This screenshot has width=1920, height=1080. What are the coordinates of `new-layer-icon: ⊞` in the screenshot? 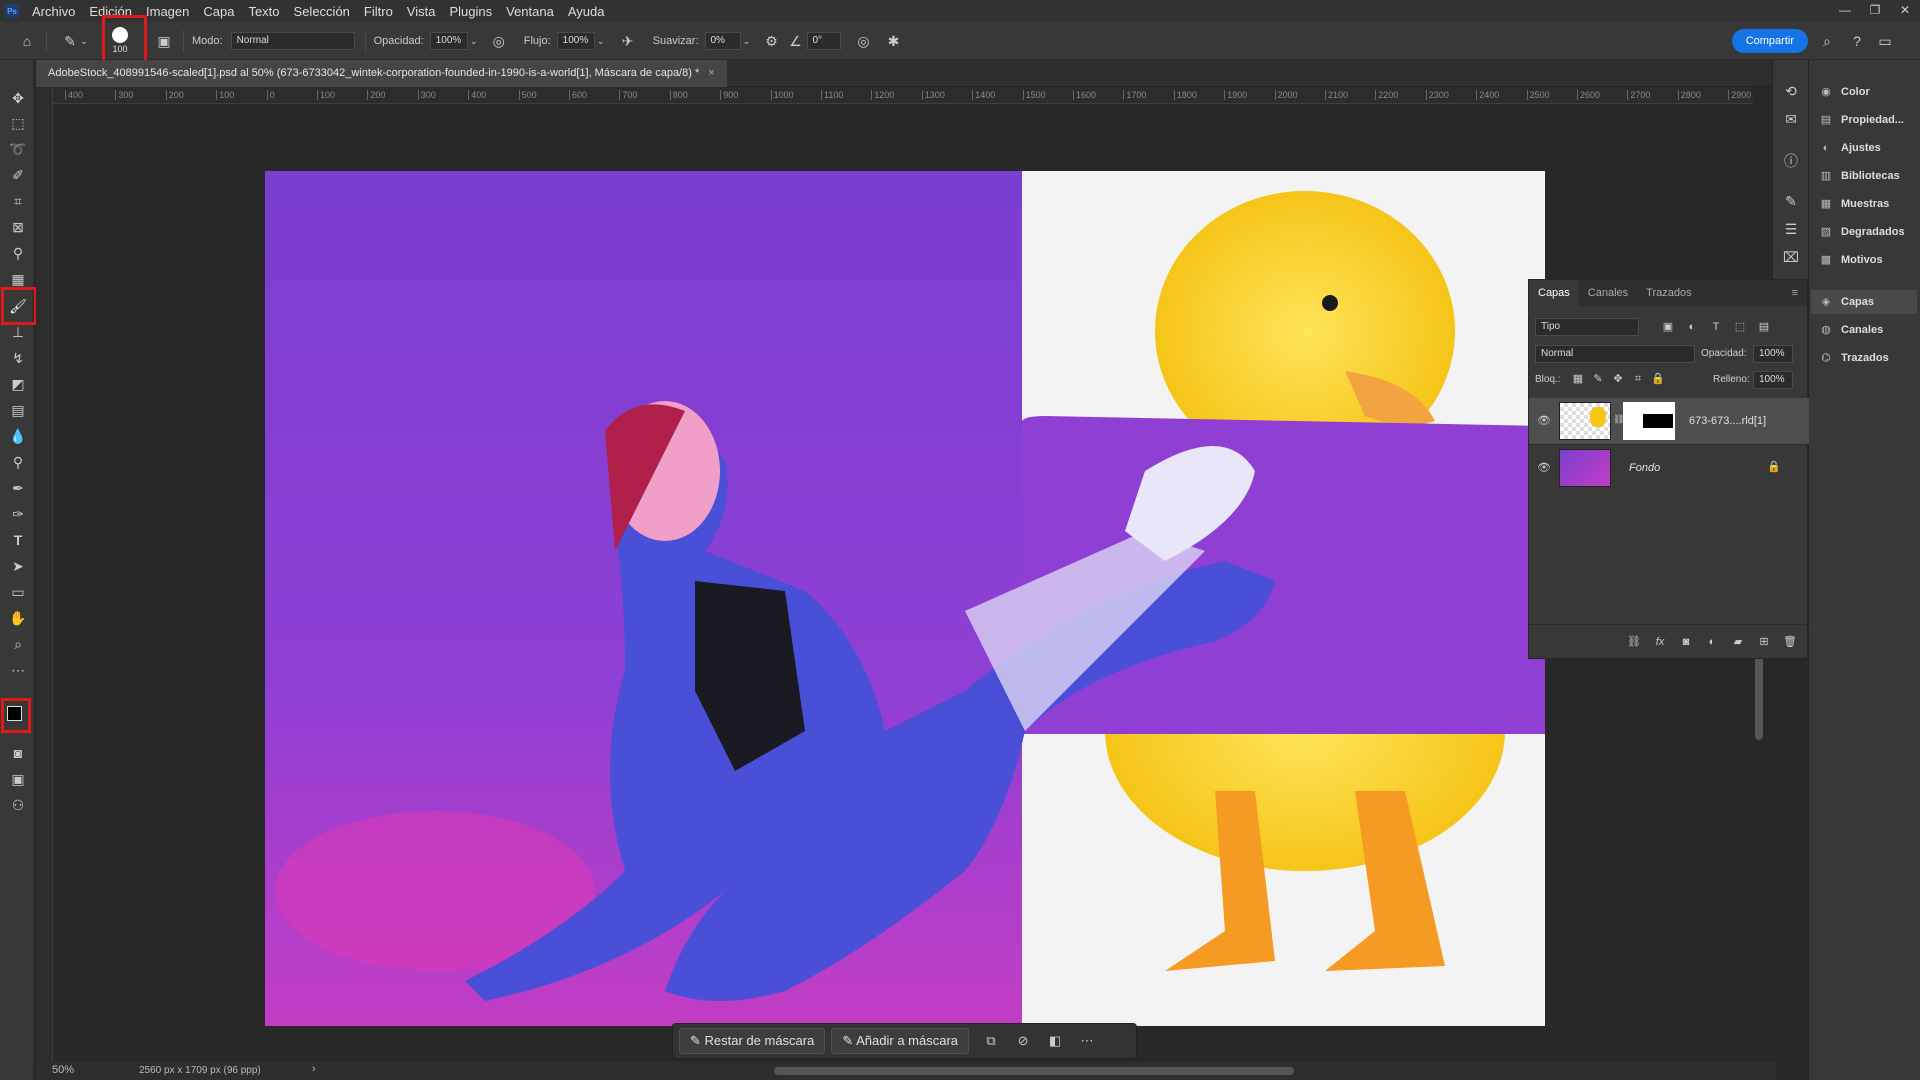 It's located at (1764, 642).